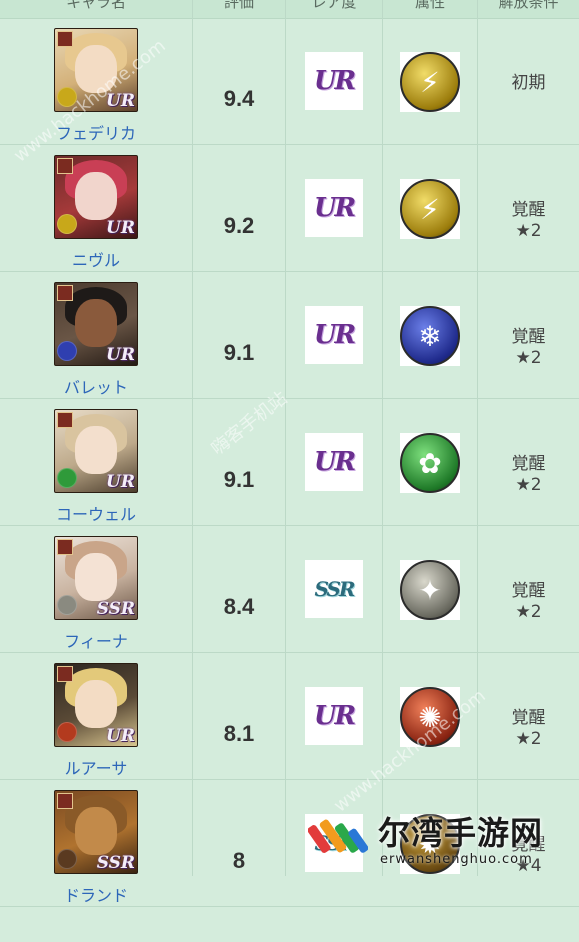 The height and width of the screenshot is (942, 579). I want to click on thunder-element-icon: ⚡, so click(430, 82).